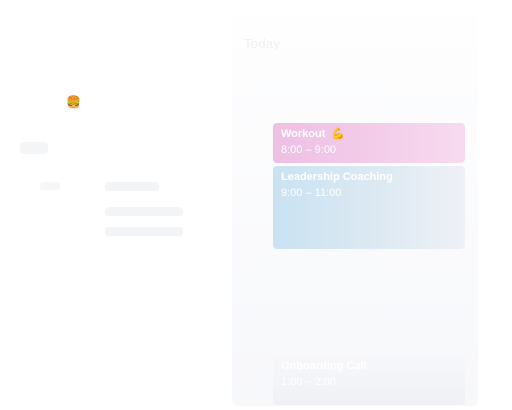 This screenshot has height=410, width=512. What do you see at coordinates (369, 143) in the screenshot?
I see `event-workout: Workout 💪 8:00 – 9:00` at bounding box center [369, 143].